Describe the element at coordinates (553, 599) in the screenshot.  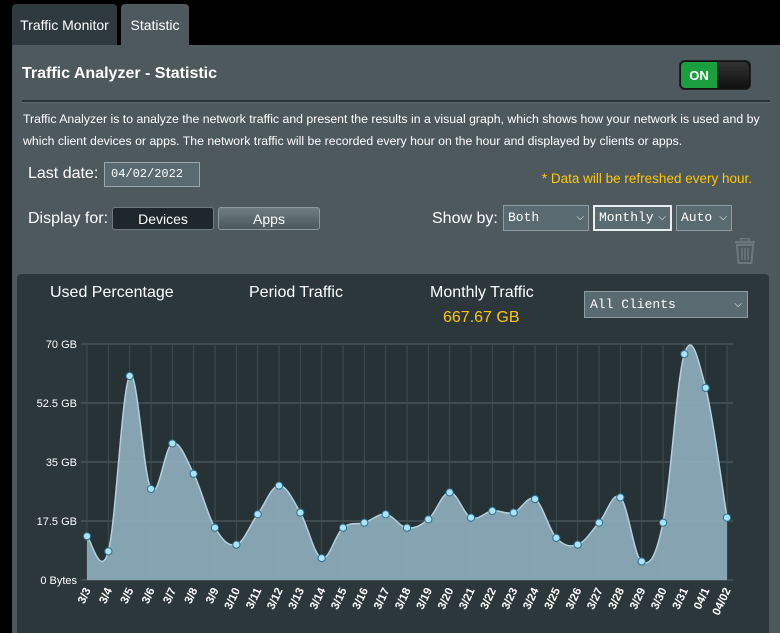
I see `x-tick-label: 3/25` at that location.